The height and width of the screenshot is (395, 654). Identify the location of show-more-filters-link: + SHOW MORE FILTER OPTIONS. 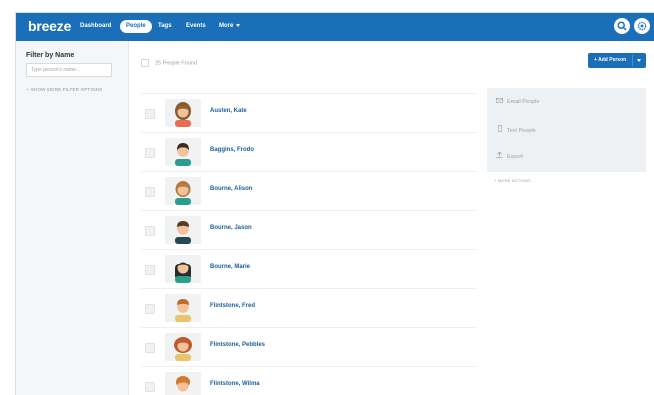
(64, 89).